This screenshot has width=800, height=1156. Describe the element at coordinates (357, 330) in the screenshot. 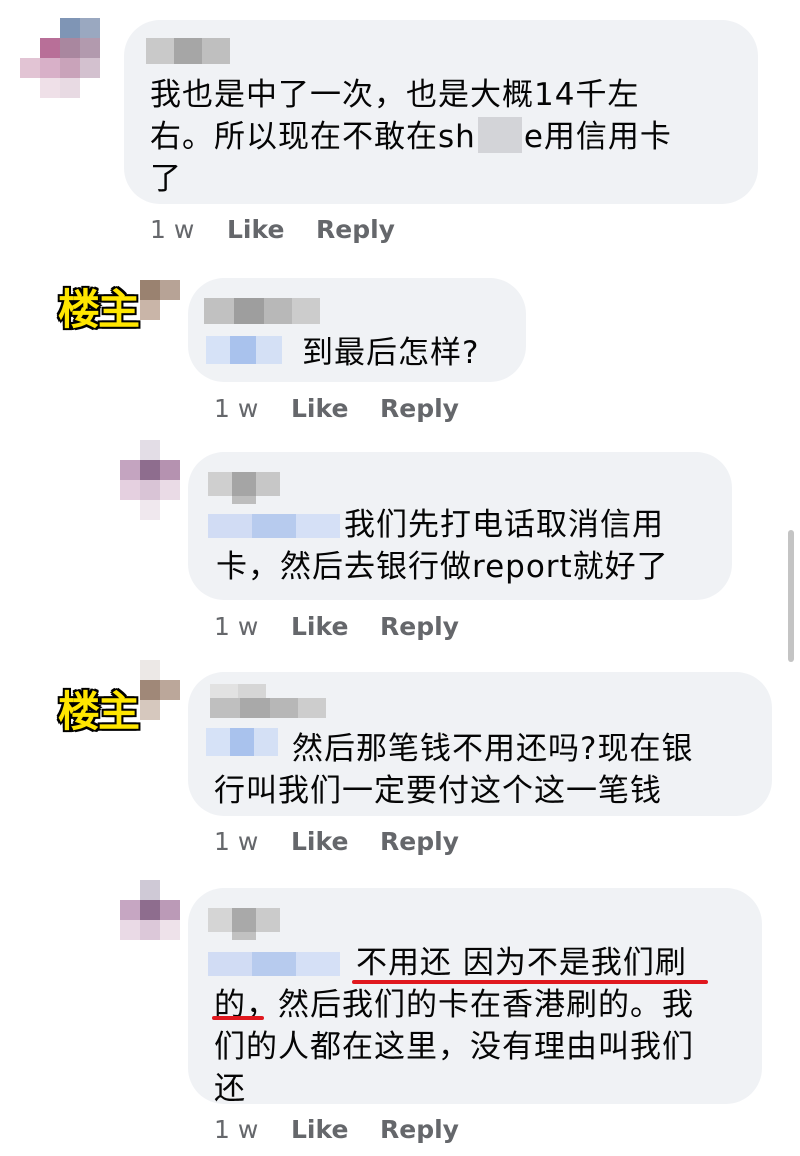

I see `comment-bubble: 到最后怎样?` at that location.